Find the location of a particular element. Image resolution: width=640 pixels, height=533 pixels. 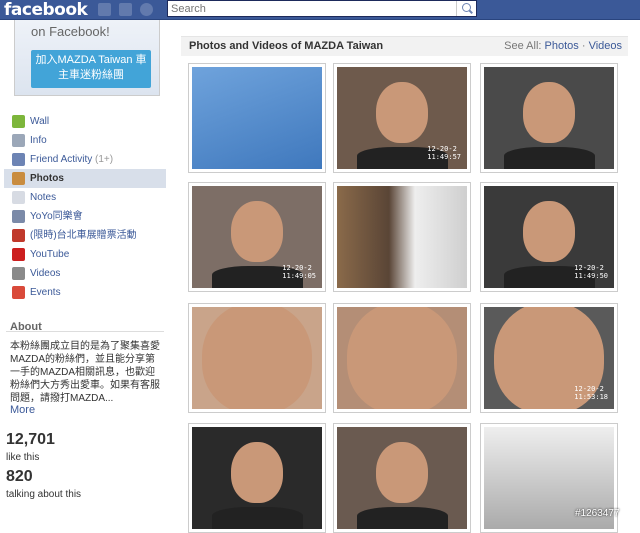

see-all-label: See All: is located at coordinates (523, 46).